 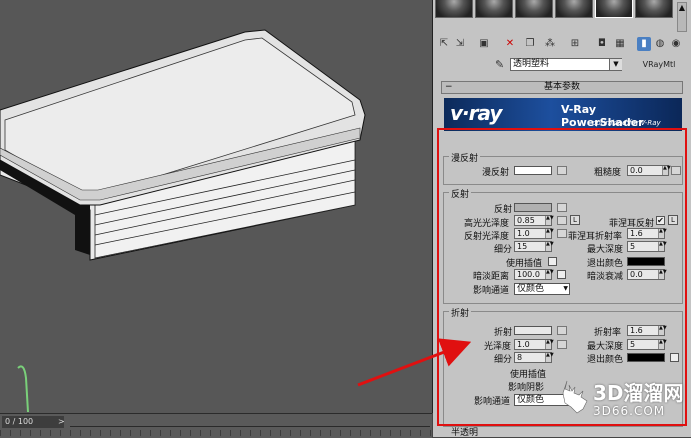 I want to click on fresnel-ior-label: 菲涅耳折射率, so click(x=595, y=237).